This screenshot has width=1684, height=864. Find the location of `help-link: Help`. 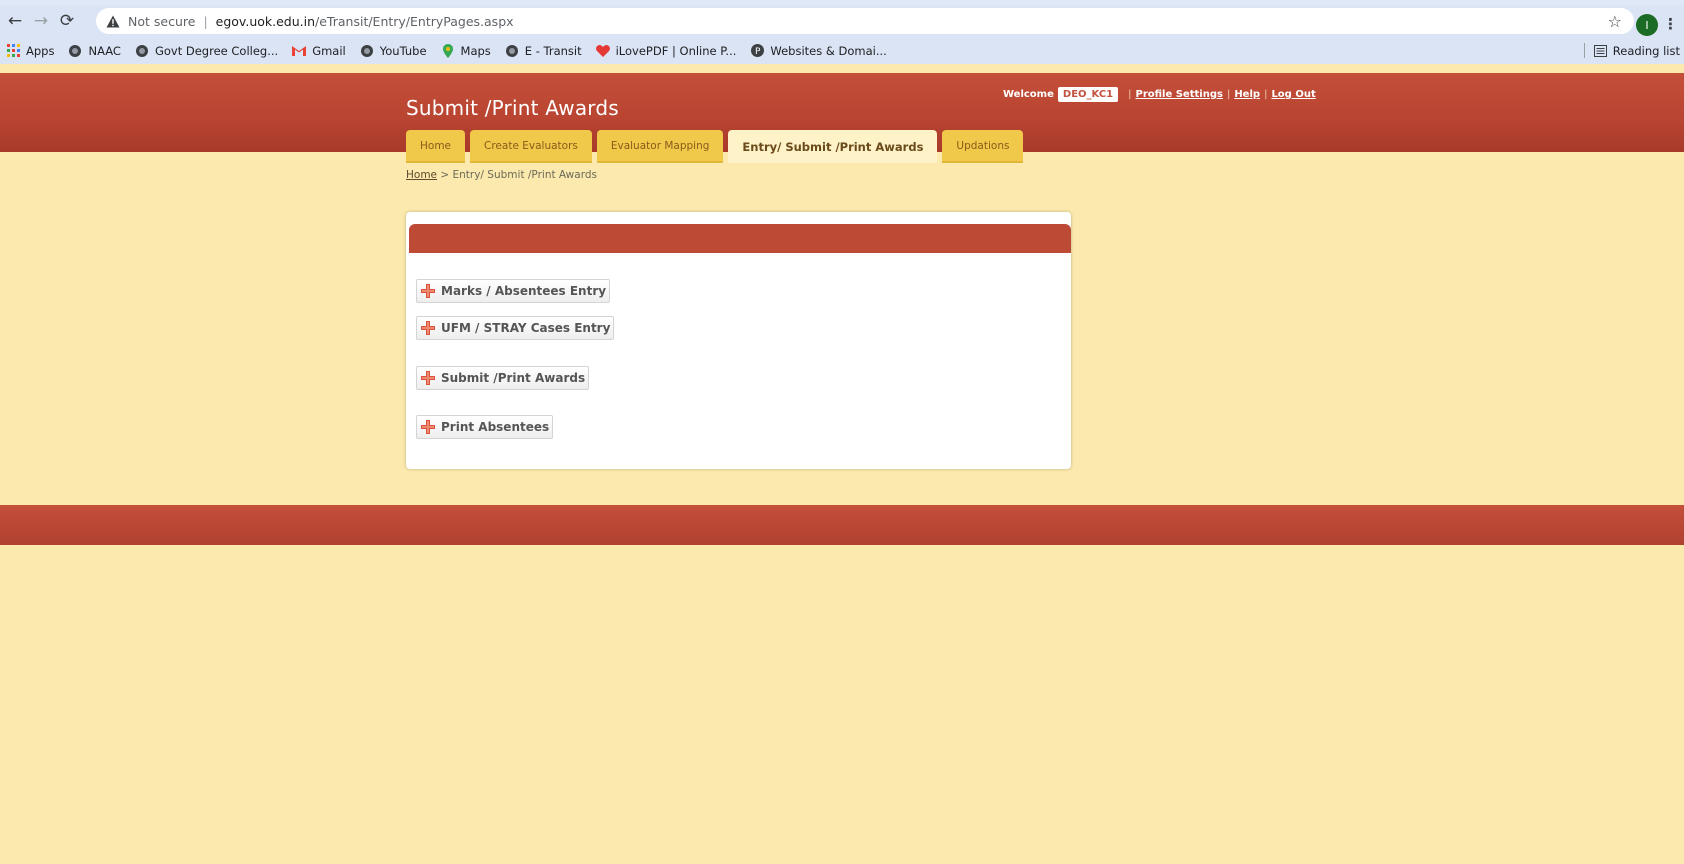

help-link: Help is located at coordinates (1247, 94).